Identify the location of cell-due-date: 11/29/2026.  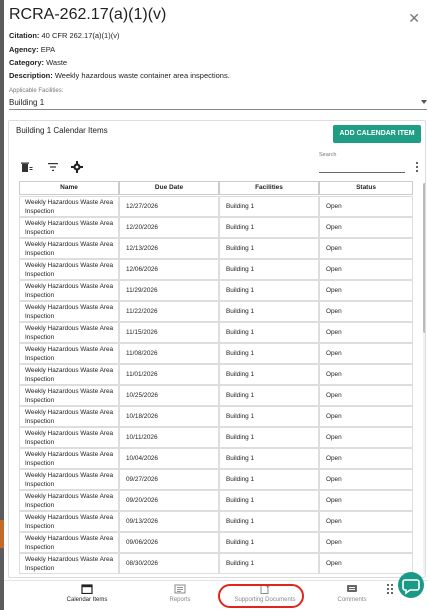
(169, 290).